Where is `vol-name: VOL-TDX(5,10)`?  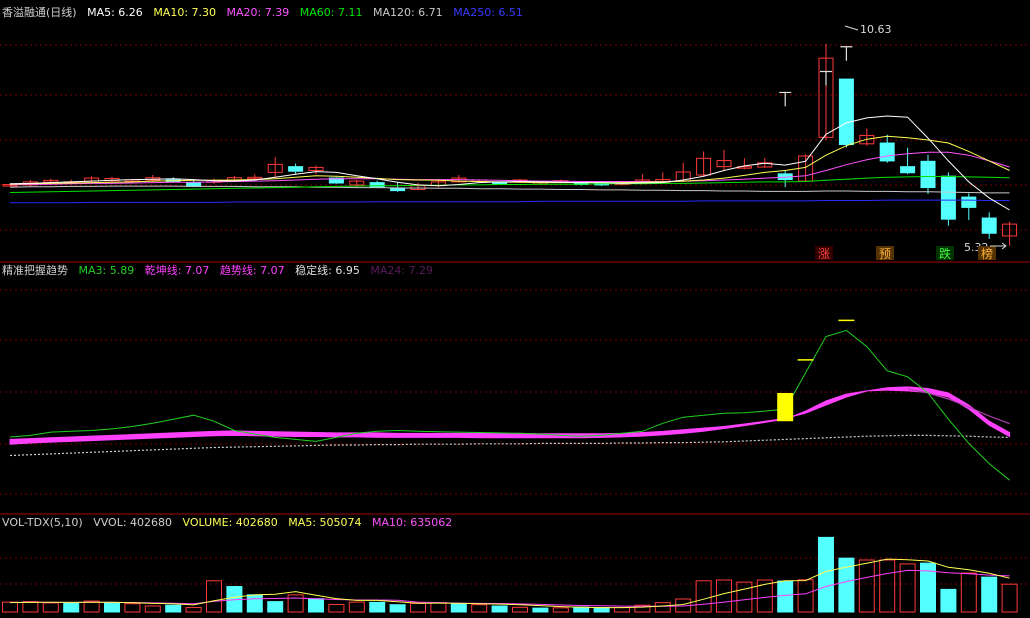
vol-name: VOL-TDX(5,10) is located at coordinates (42, 522).